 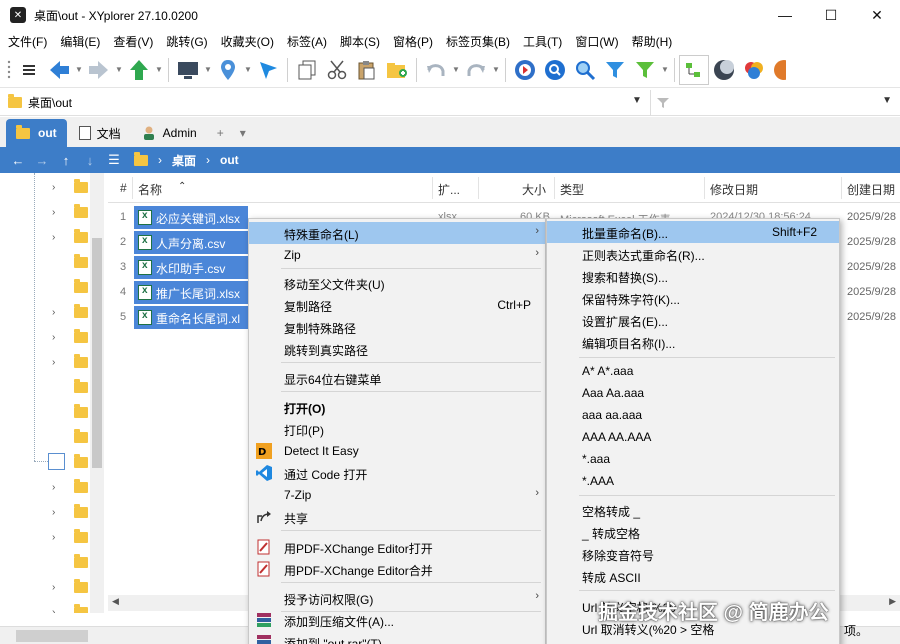 What do you see at coordinates (694, 69) in the screenshot?
I see `tree-toggle-icon` at bounding box center [694, 69].